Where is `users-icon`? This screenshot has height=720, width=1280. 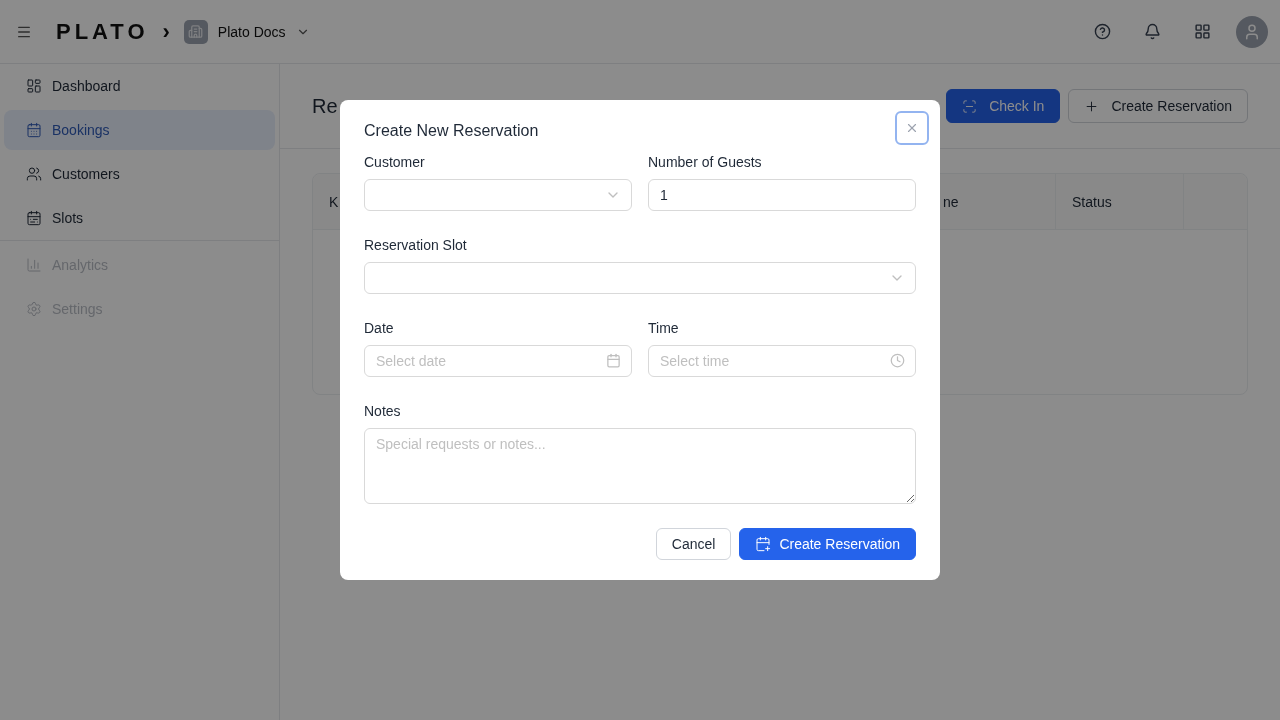 users-icon is located at coordinates (34, 174).